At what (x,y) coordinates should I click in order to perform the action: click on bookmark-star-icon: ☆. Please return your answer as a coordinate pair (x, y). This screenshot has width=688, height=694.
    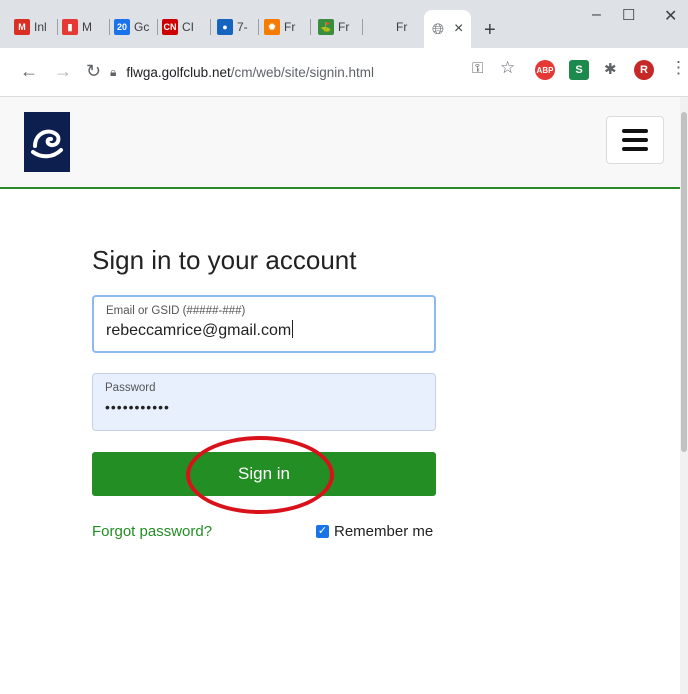
    Looking at the image, I should click on (507, 68).